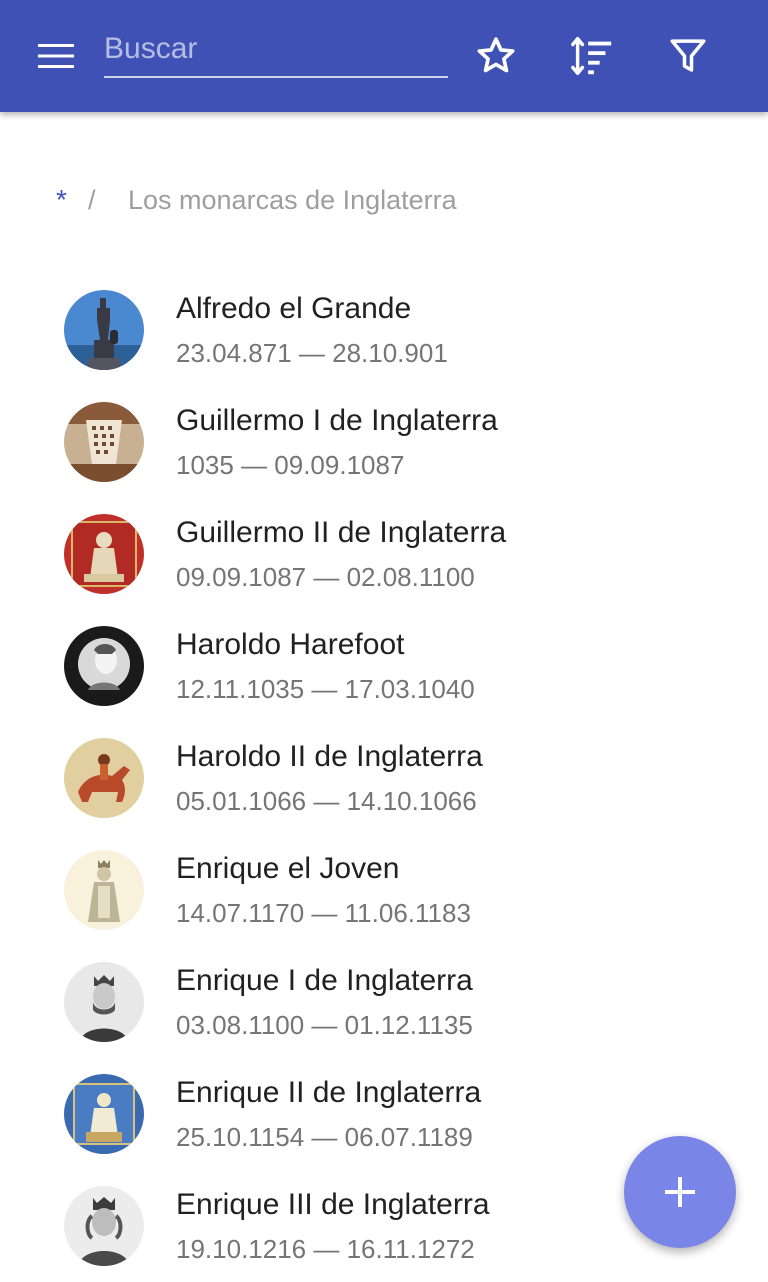 The width and height of the screenshot is (768, 1282). What do you see at coordinates (324, 980) in the screenshot?
I see `monarch-name: Enrique I de Inglaterra` at bounding box center [324, 980].